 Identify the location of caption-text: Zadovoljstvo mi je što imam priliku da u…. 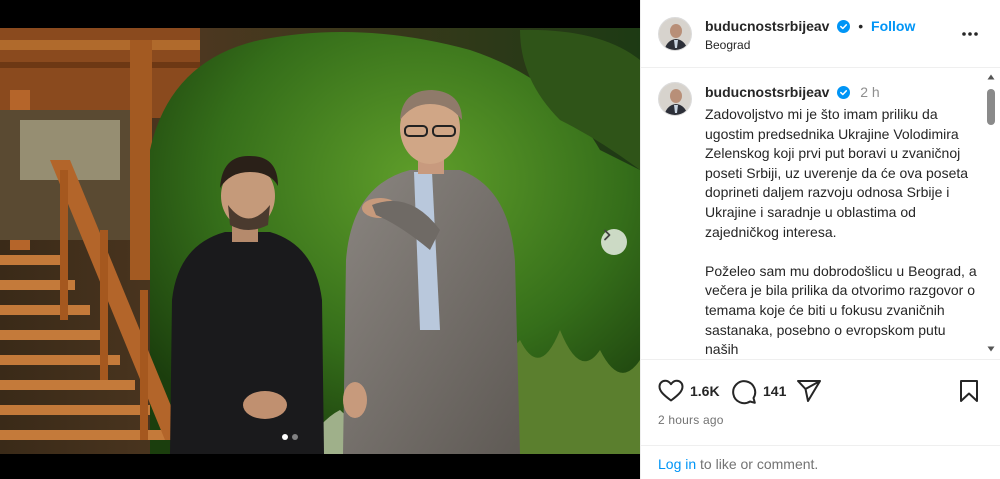
(841, 232).